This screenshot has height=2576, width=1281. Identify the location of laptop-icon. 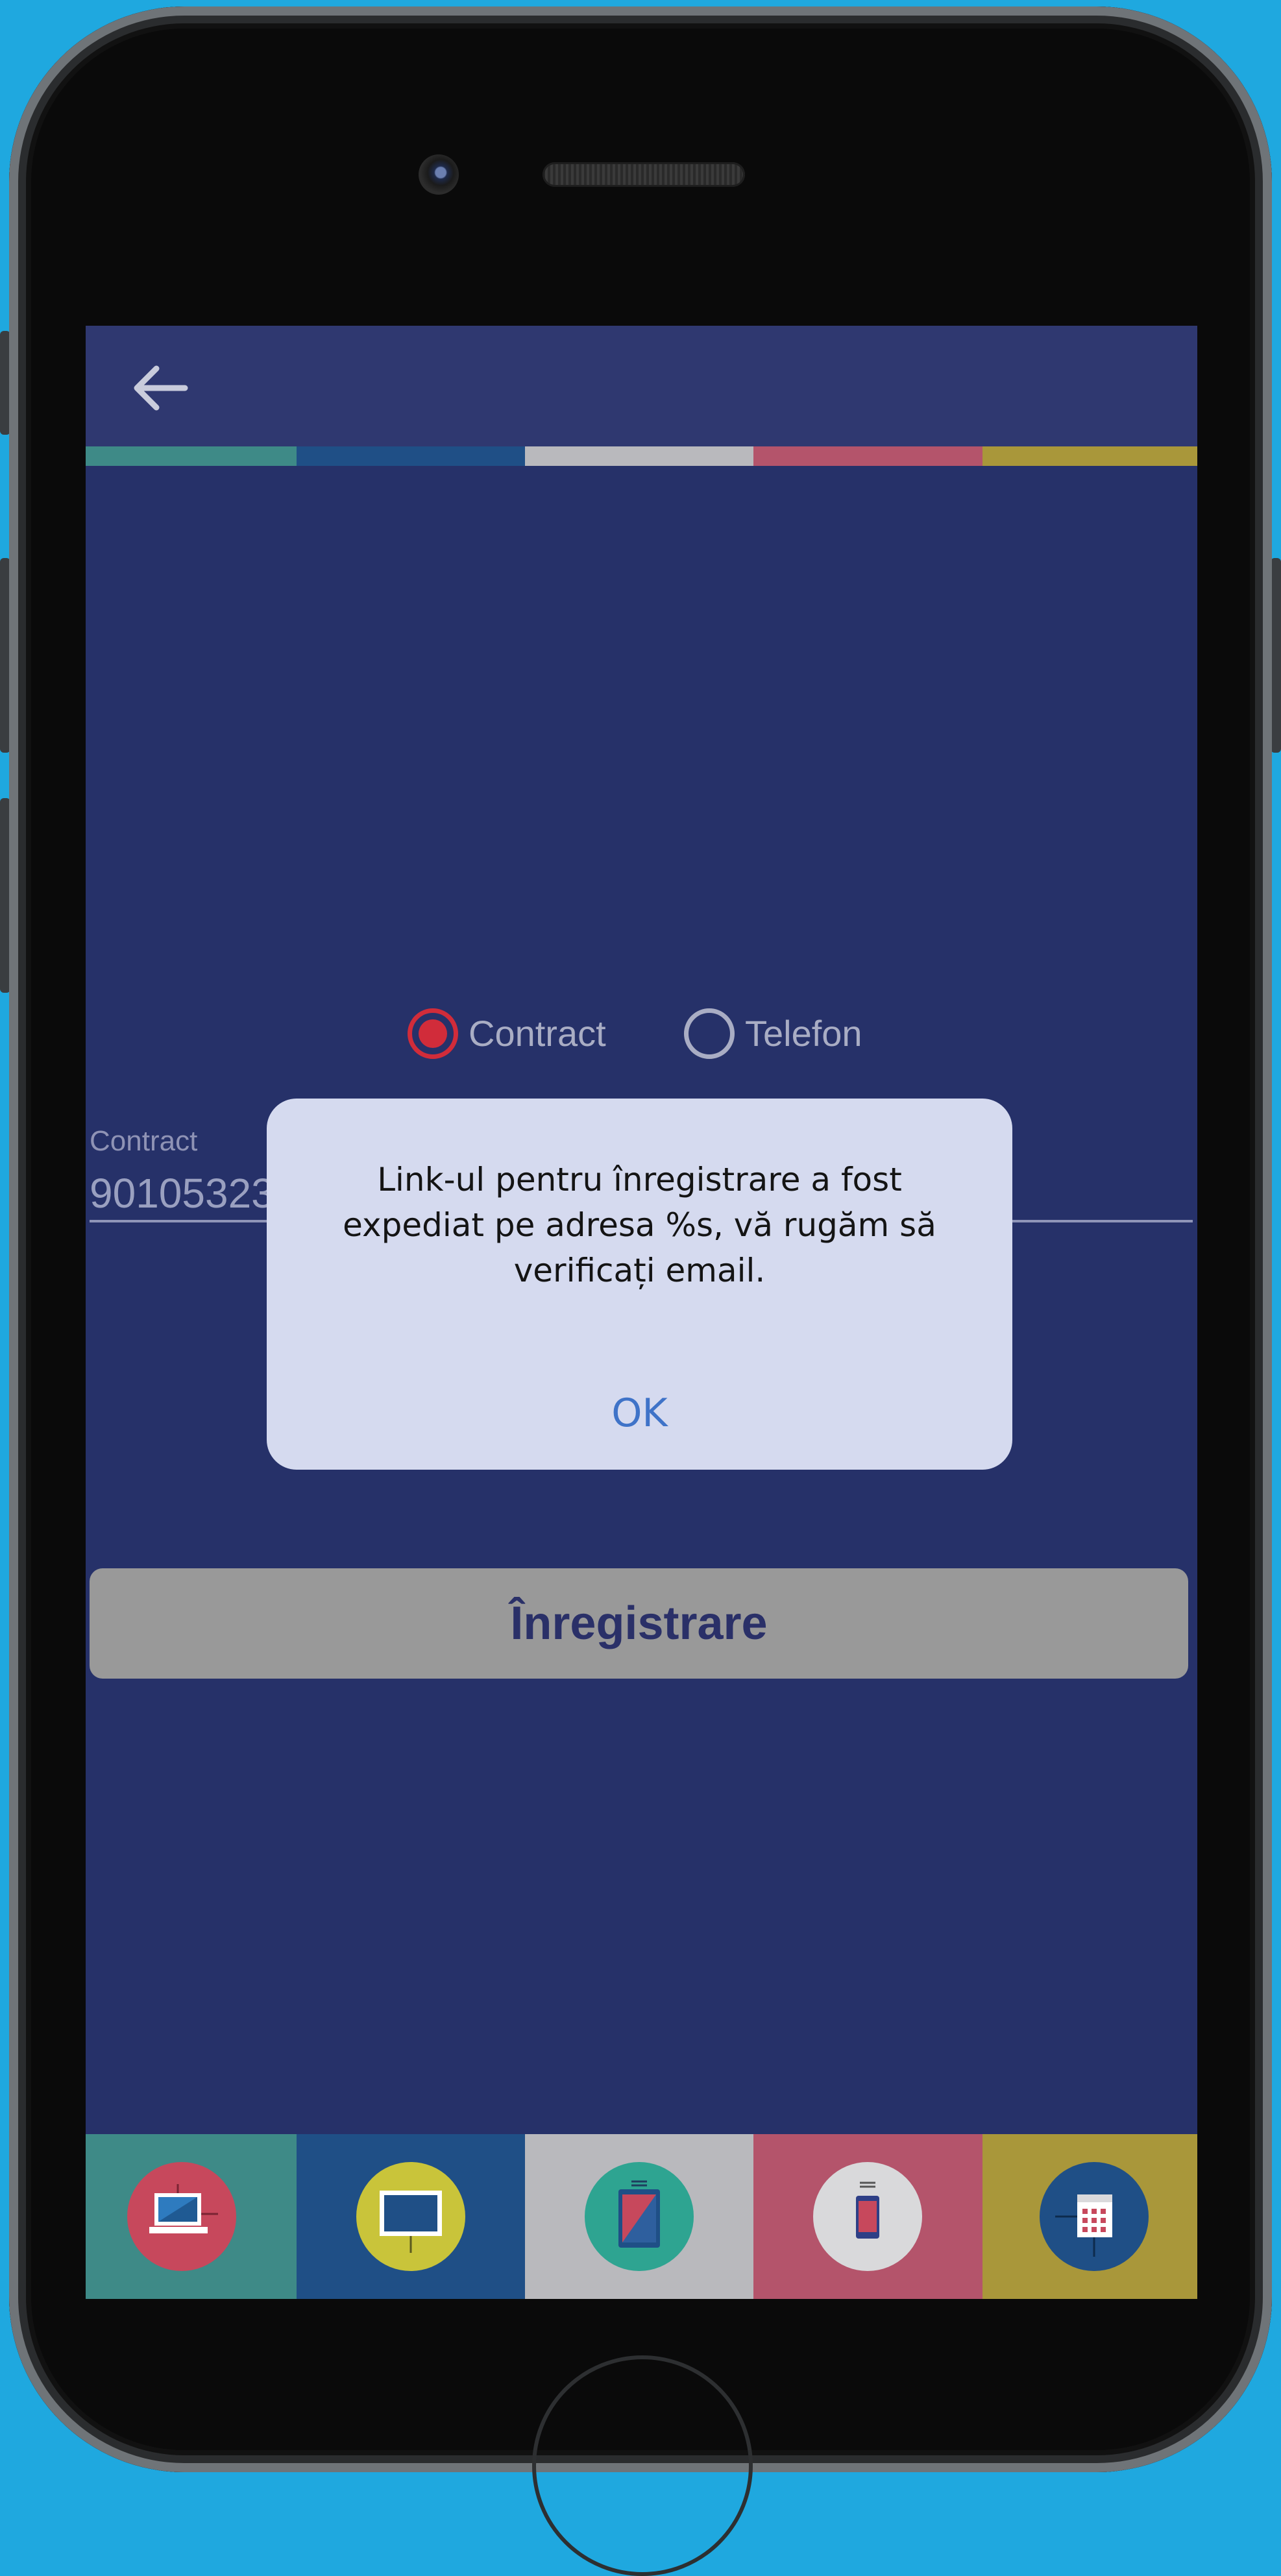
(183, 2208).